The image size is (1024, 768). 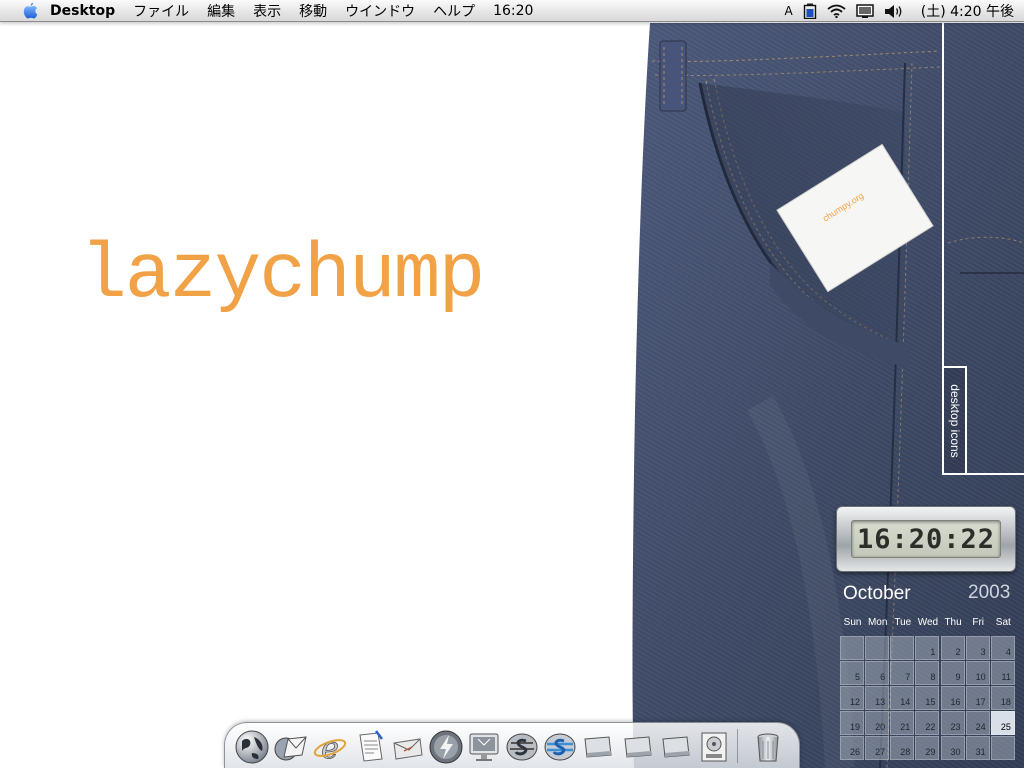 I want to click on trash-icon, so click(x=768, y=747).